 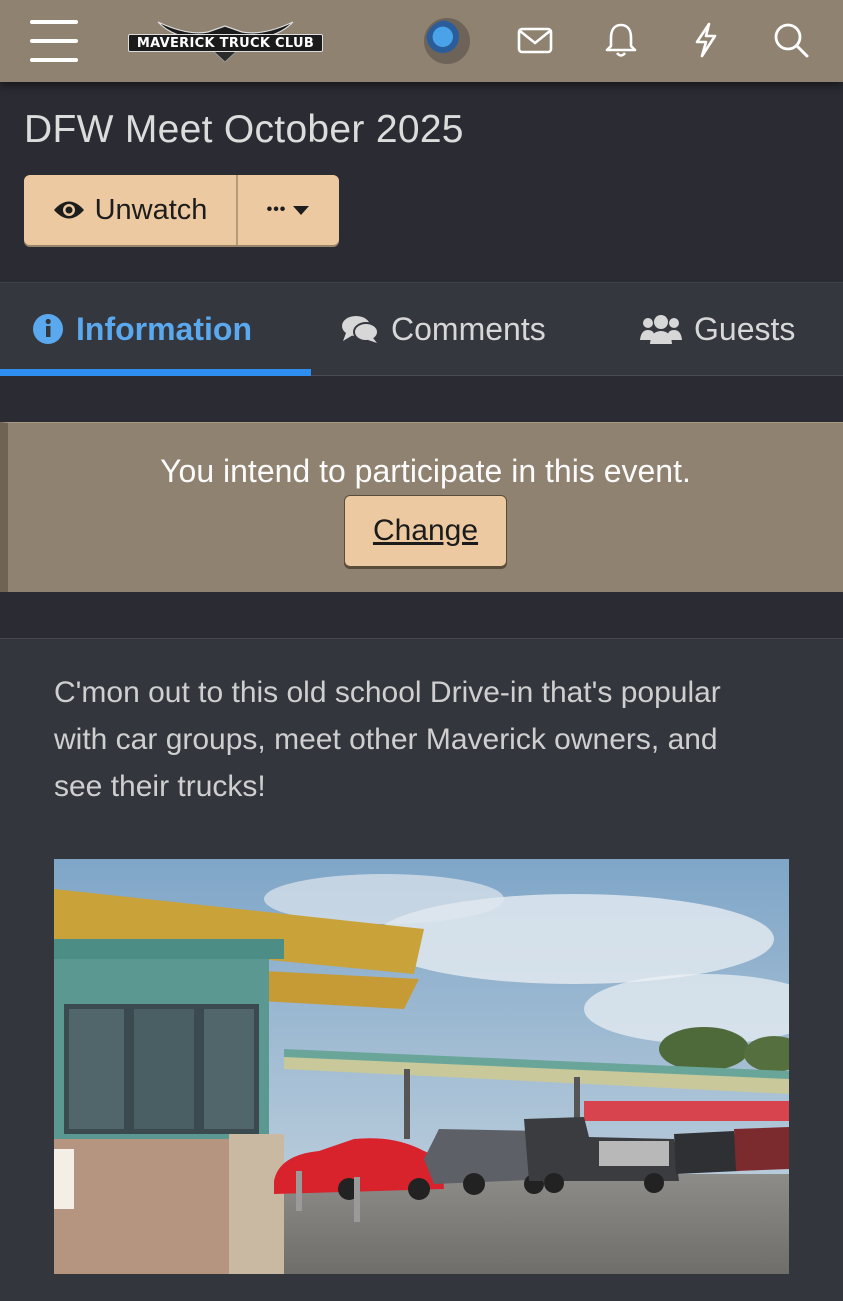 I want to click on tab-label: Guests, so click(x=745, y=328).